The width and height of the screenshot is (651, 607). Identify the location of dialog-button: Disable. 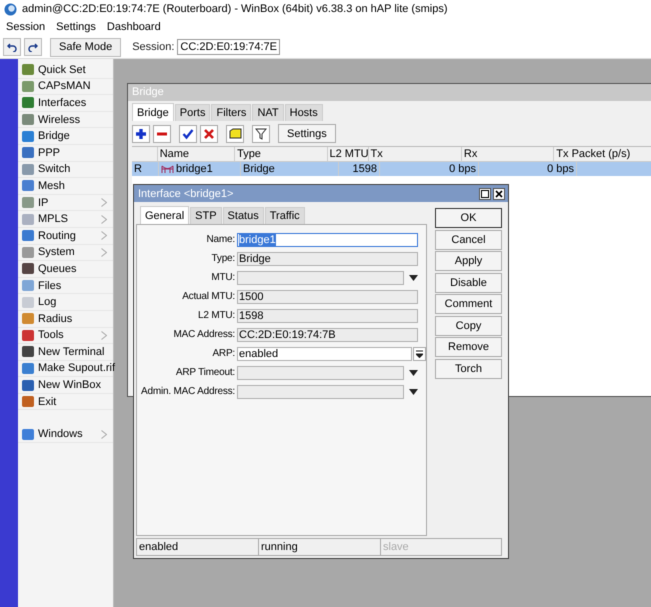
(468, 282).